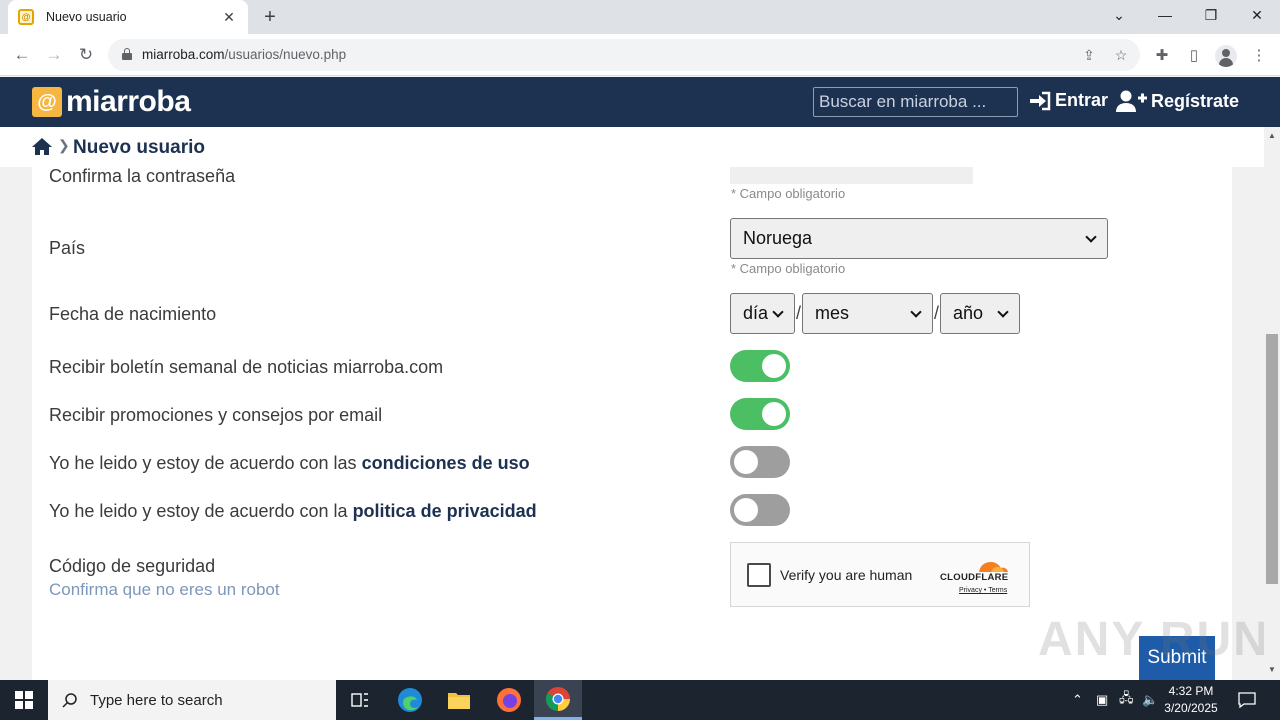  Describe the element at coordinates (509, 700) in the screenshot. I see `firefox-icon` at that location.